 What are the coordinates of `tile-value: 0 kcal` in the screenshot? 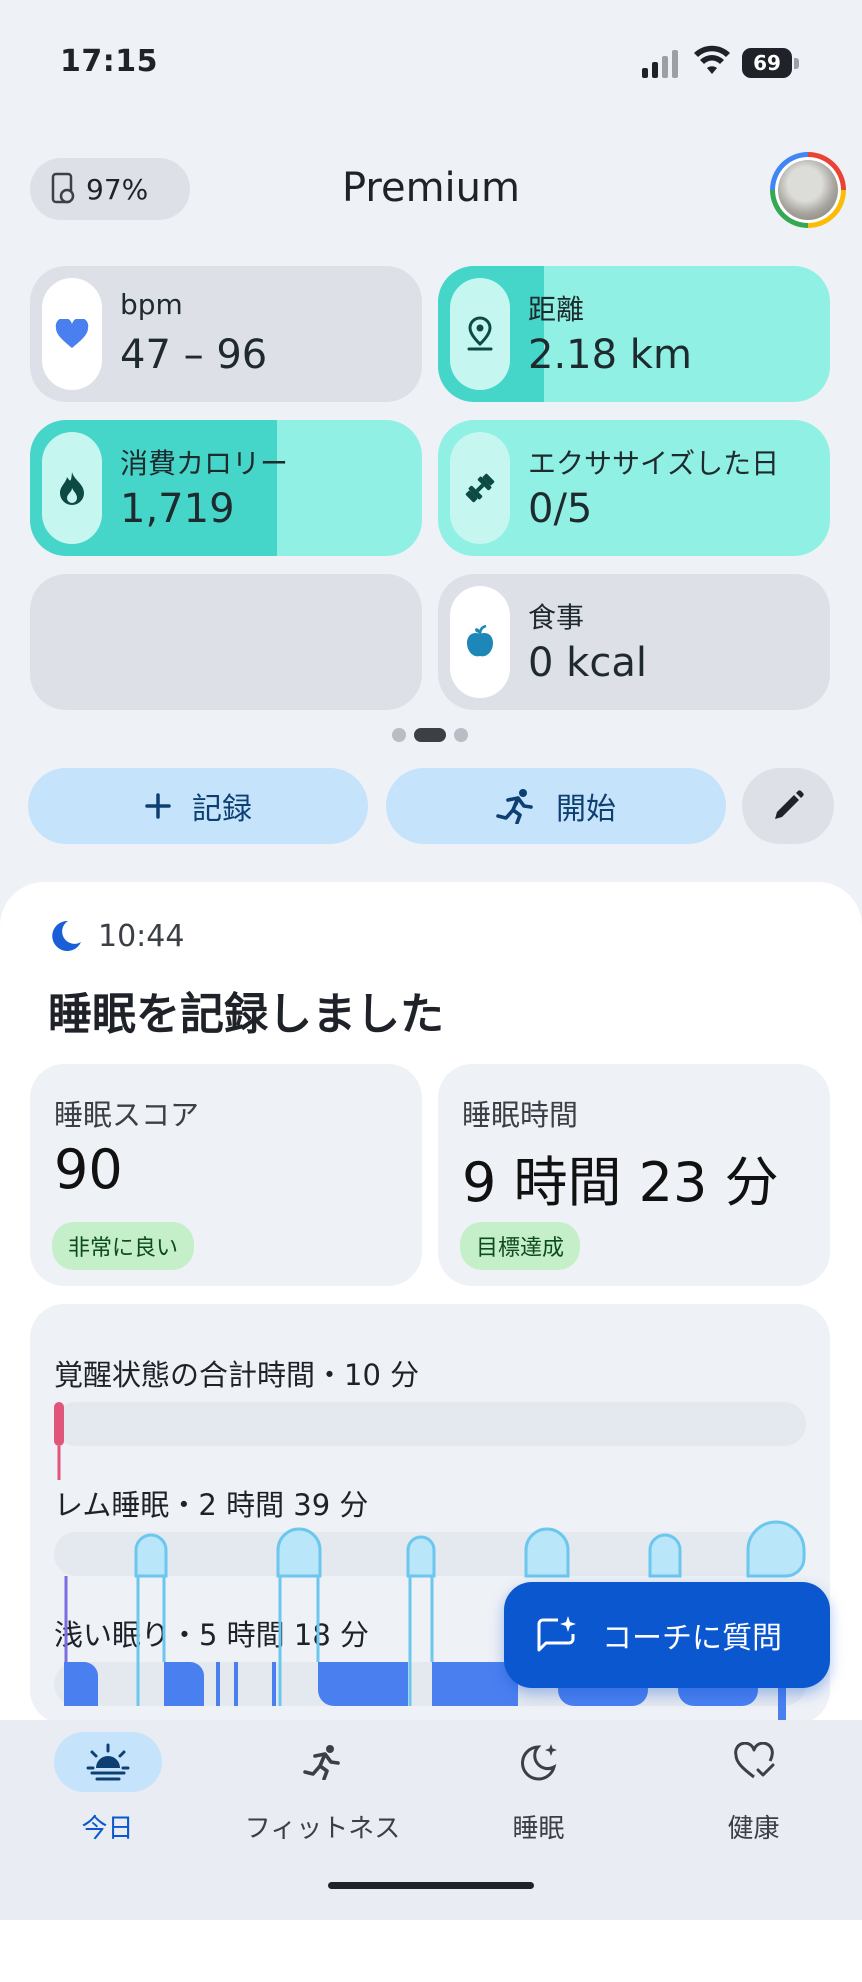 It's located at (587, 663).